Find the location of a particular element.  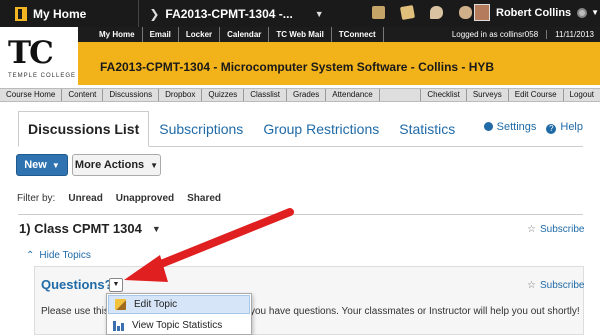

help-link: ? Help is located at coordinates (564, 127).